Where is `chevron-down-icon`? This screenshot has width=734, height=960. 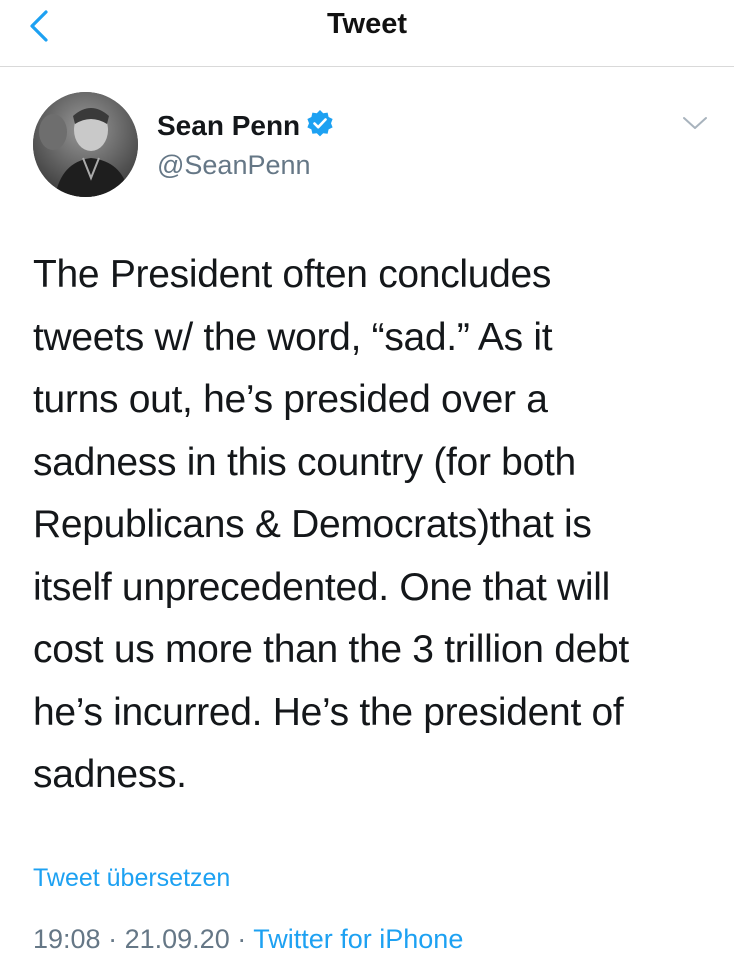
chevron-down-icon is located at coordinates (695, 123).